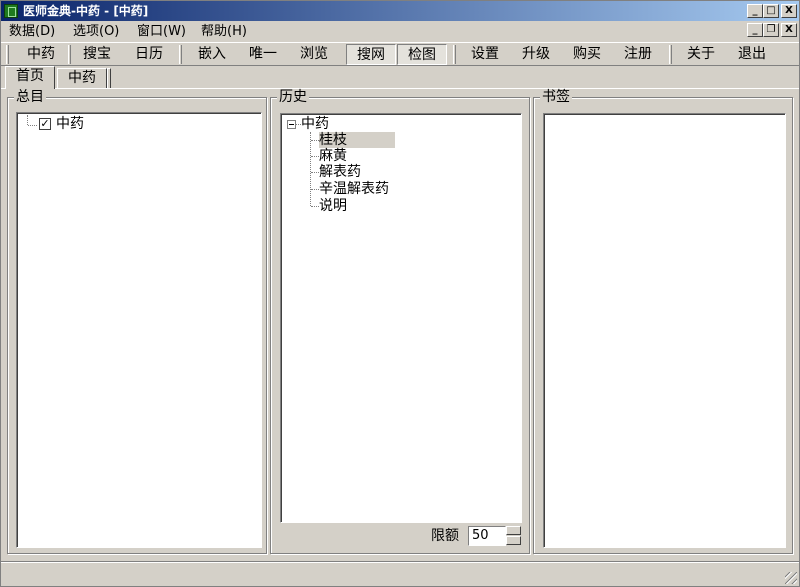  What do you see at coordinates (400, 11) in the screenshot?
I see `title-bar: 医师金典-中药 - [中药] _ □ X` at bounding box center [400, 11].